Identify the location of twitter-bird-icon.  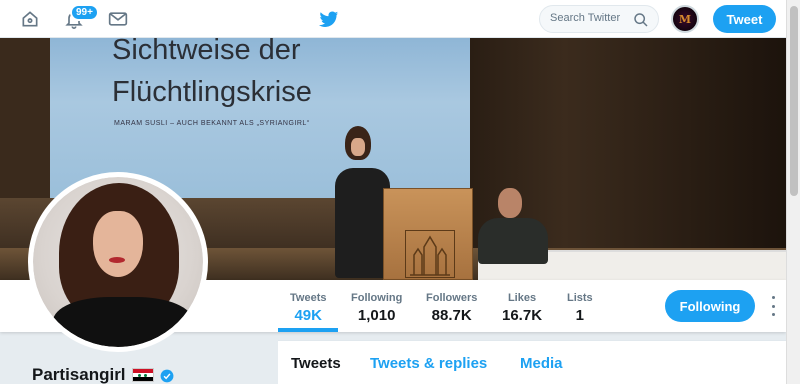
(329, 19).